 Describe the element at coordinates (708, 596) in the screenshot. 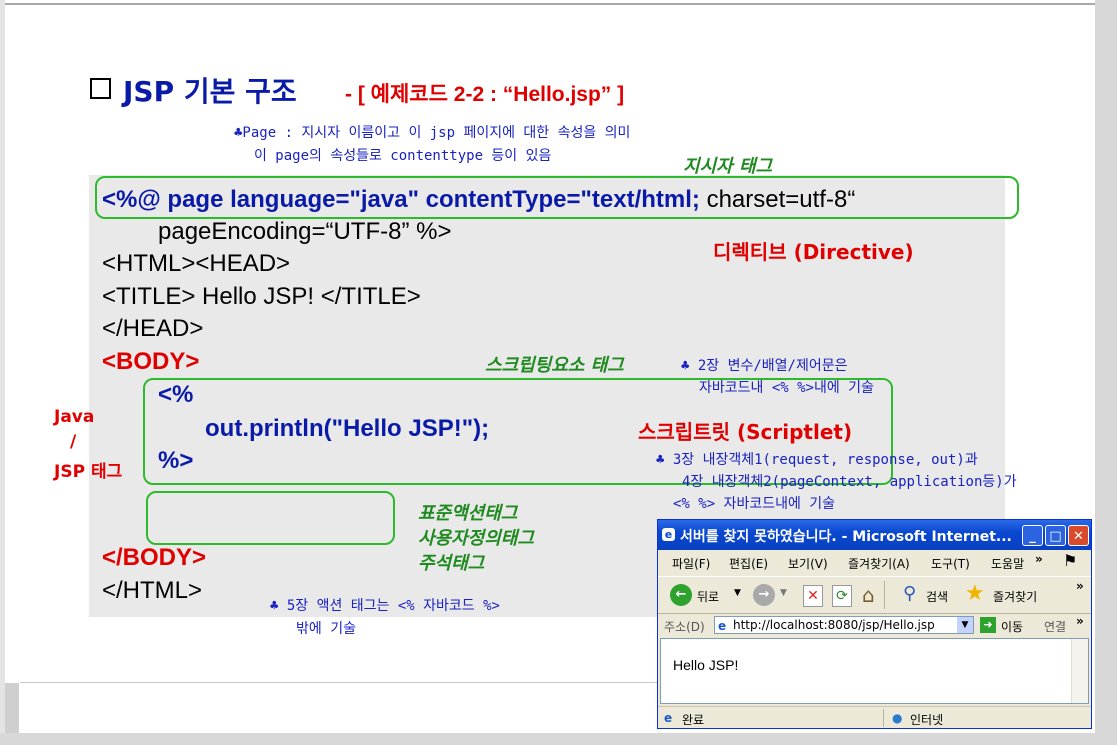

I see `back-label: 뒤로` at that location.